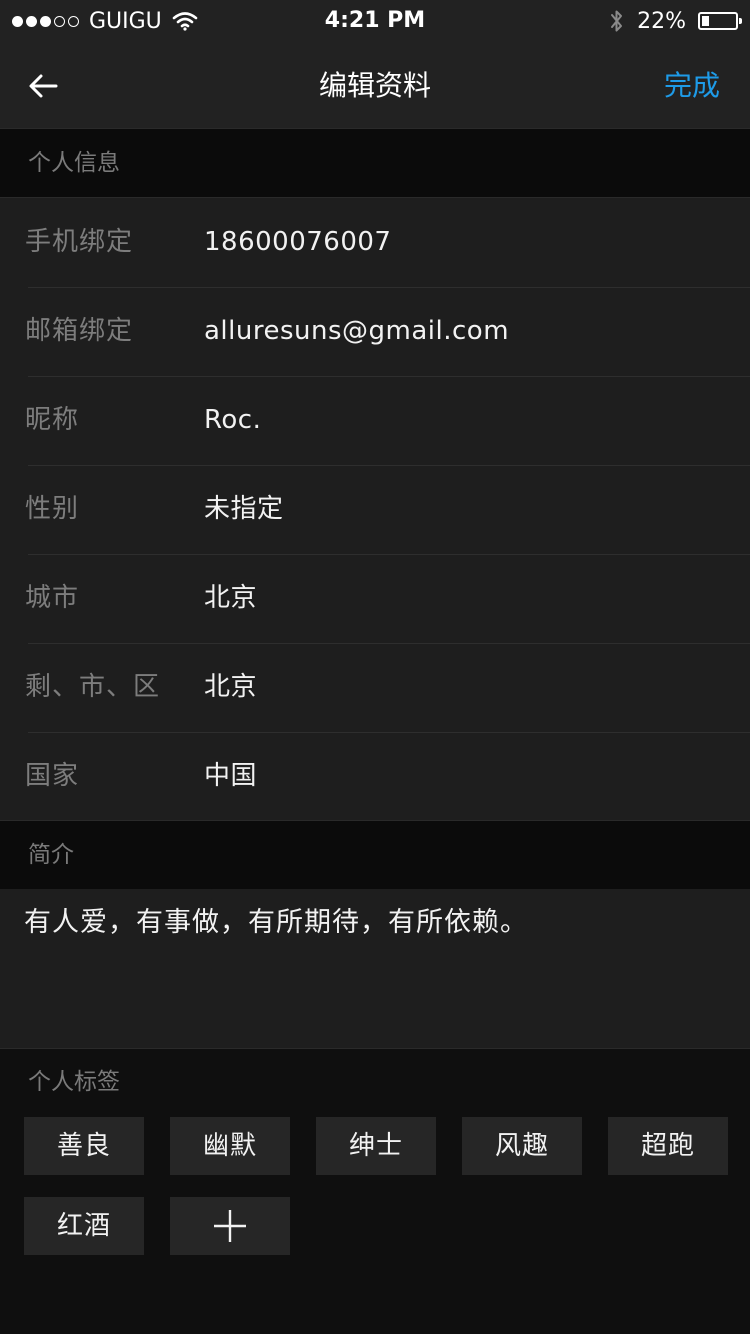 This screenshot has width=750, height=1334. What do you see at coordinates (522, 1146) in the screenshot?
I see `tag-item: 风趣` at bounding box center [522, 1146].